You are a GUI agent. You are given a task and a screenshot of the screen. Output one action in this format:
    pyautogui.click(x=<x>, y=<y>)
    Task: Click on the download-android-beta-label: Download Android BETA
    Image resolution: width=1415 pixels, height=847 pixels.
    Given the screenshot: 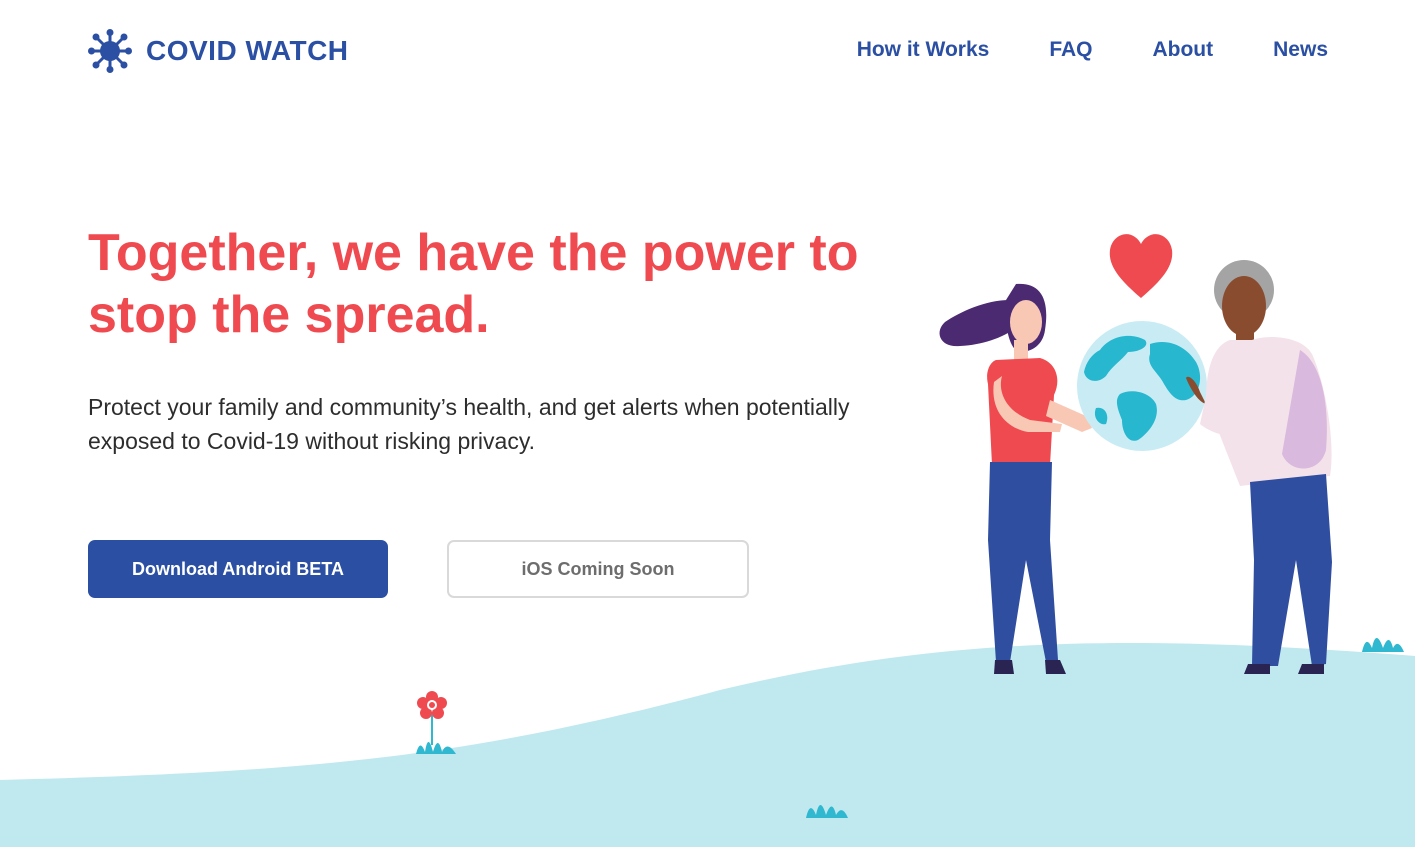 What is the action you would take?
    pyautogui.click(x=238, y=568)
    